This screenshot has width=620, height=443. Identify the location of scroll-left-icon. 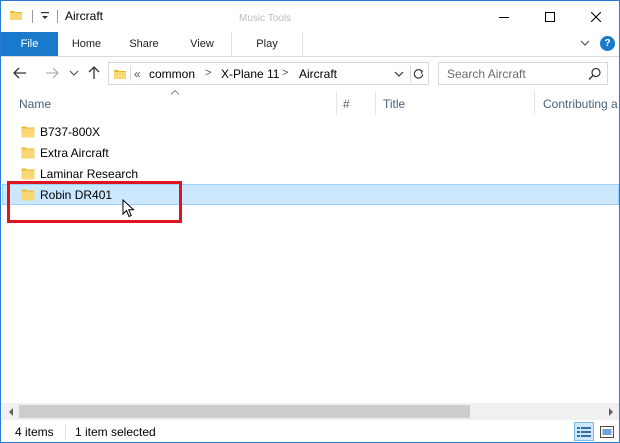
(10, 411).